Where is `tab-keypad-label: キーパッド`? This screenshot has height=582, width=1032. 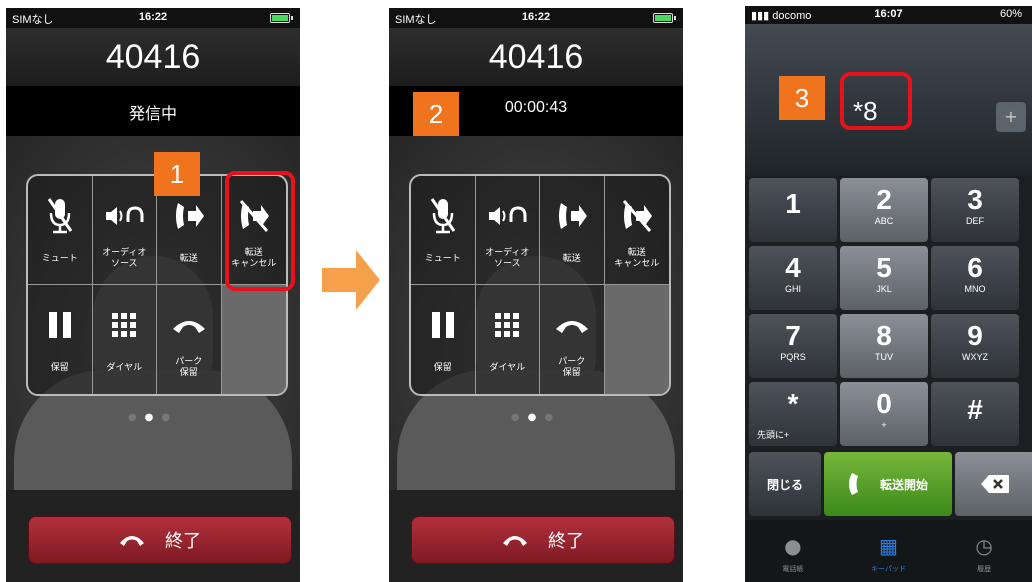 tab-keypad-label: キーパッド is located at coordinates (888, 569).